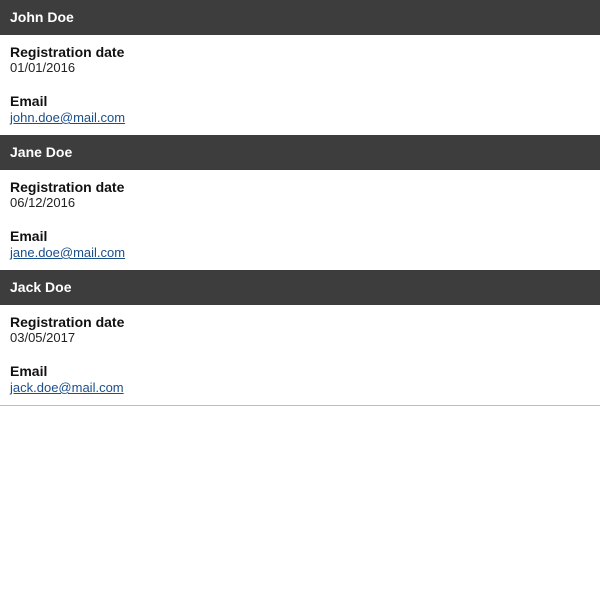 The width and height of the screenshot is (600, 600). Describe the element at coordinates (300, 287) in the screenshot. I see `user-name-header: Jack Doe` at that location.